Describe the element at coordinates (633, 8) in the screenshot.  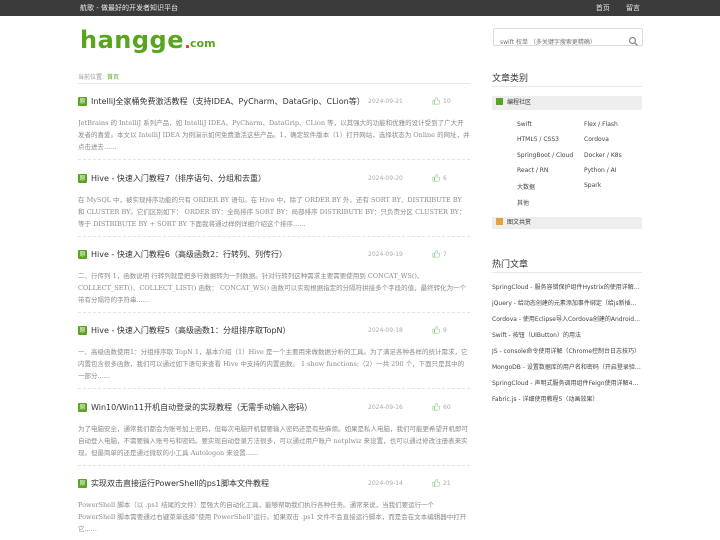
I see `nav-guestbook-link: 留言` at that location.